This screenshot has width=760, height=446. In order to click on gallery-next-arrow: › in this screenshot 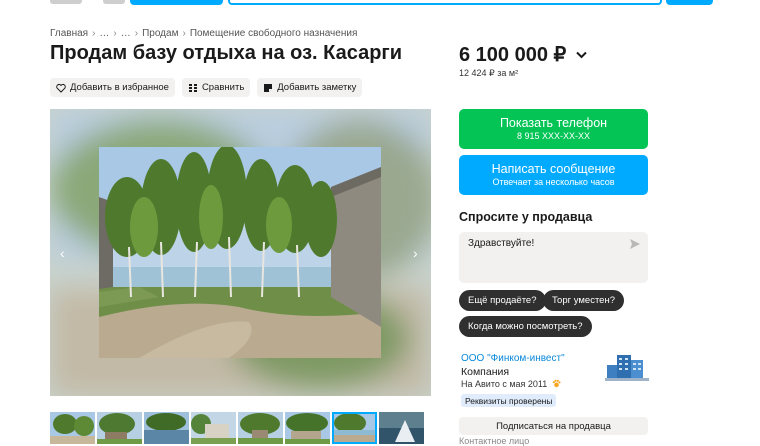, I will do `click(415, 253)`.